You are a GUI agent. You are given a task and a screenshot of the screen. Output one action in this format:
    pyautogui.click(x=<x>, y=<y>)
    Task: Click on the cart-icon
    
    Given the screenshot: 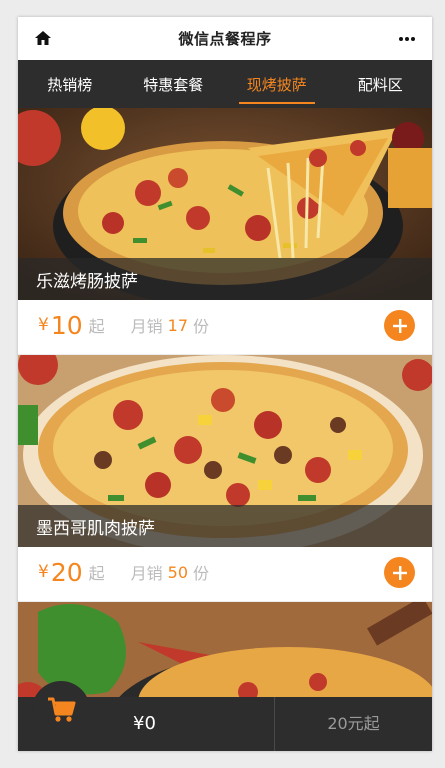 What is the action you would take?
    pyautogui.click(x=62, y=709)
    